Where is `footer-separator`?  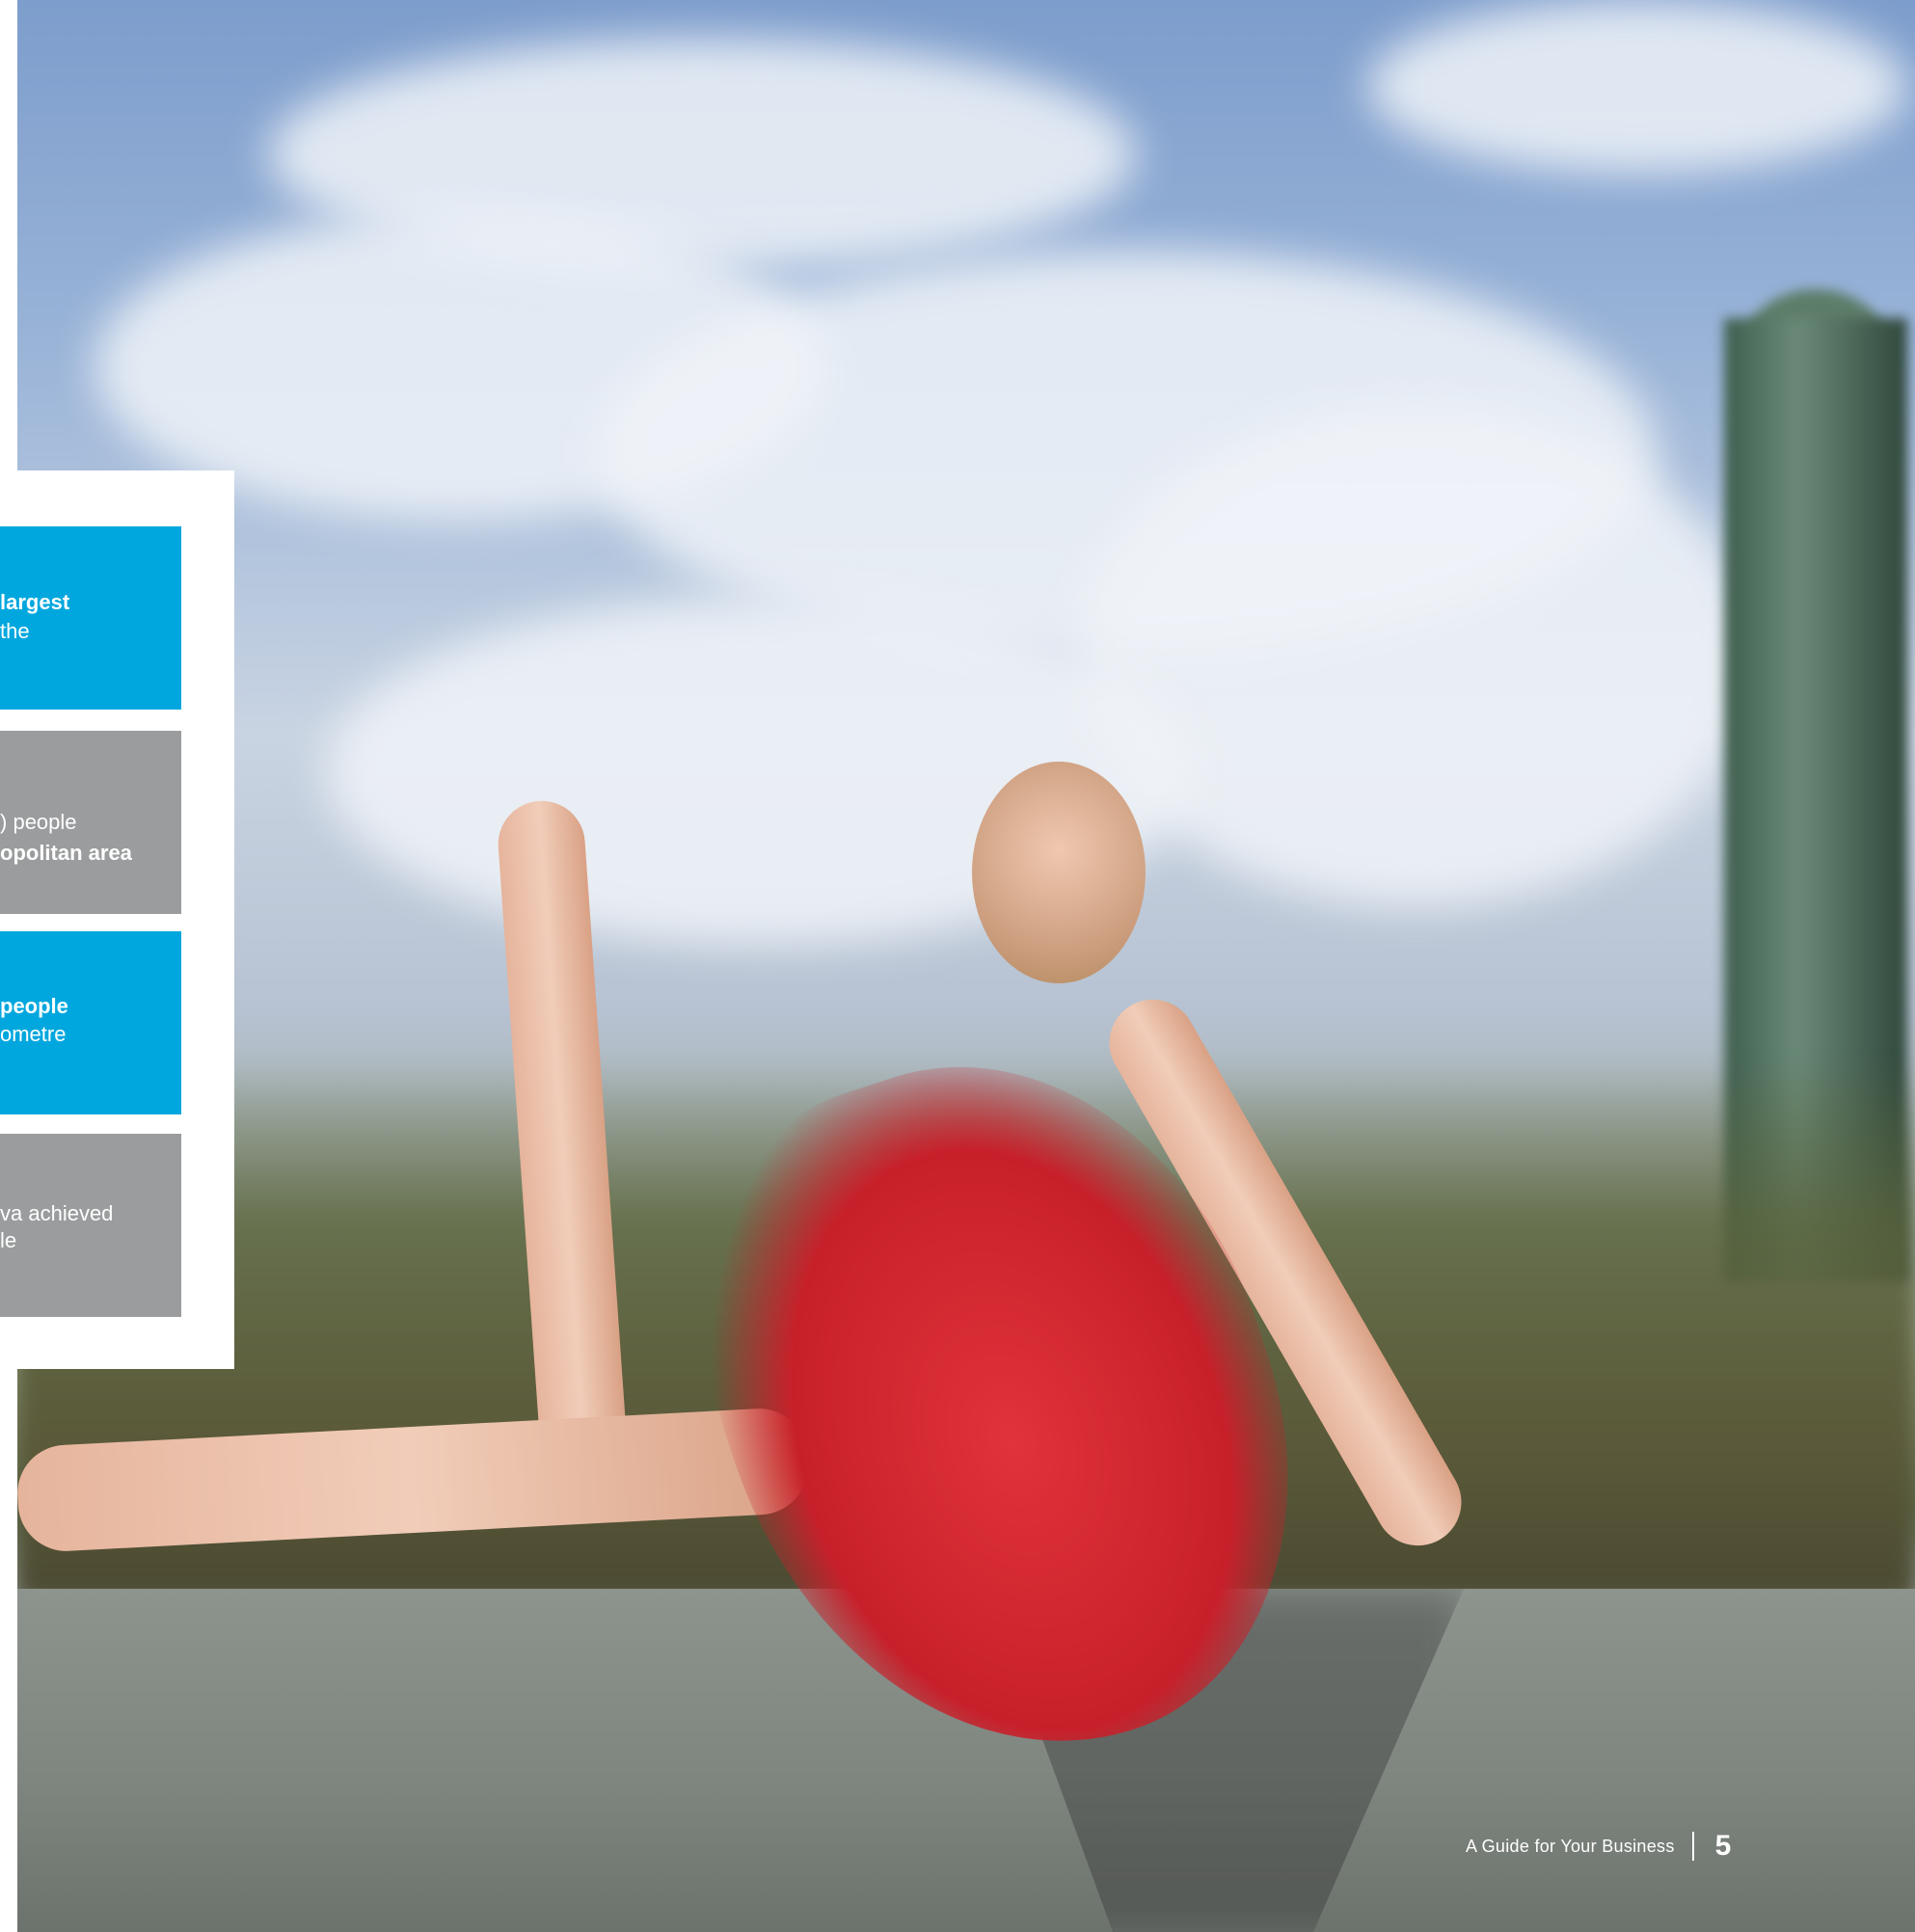 footer-separator is located at coordinates (1692, 1847).